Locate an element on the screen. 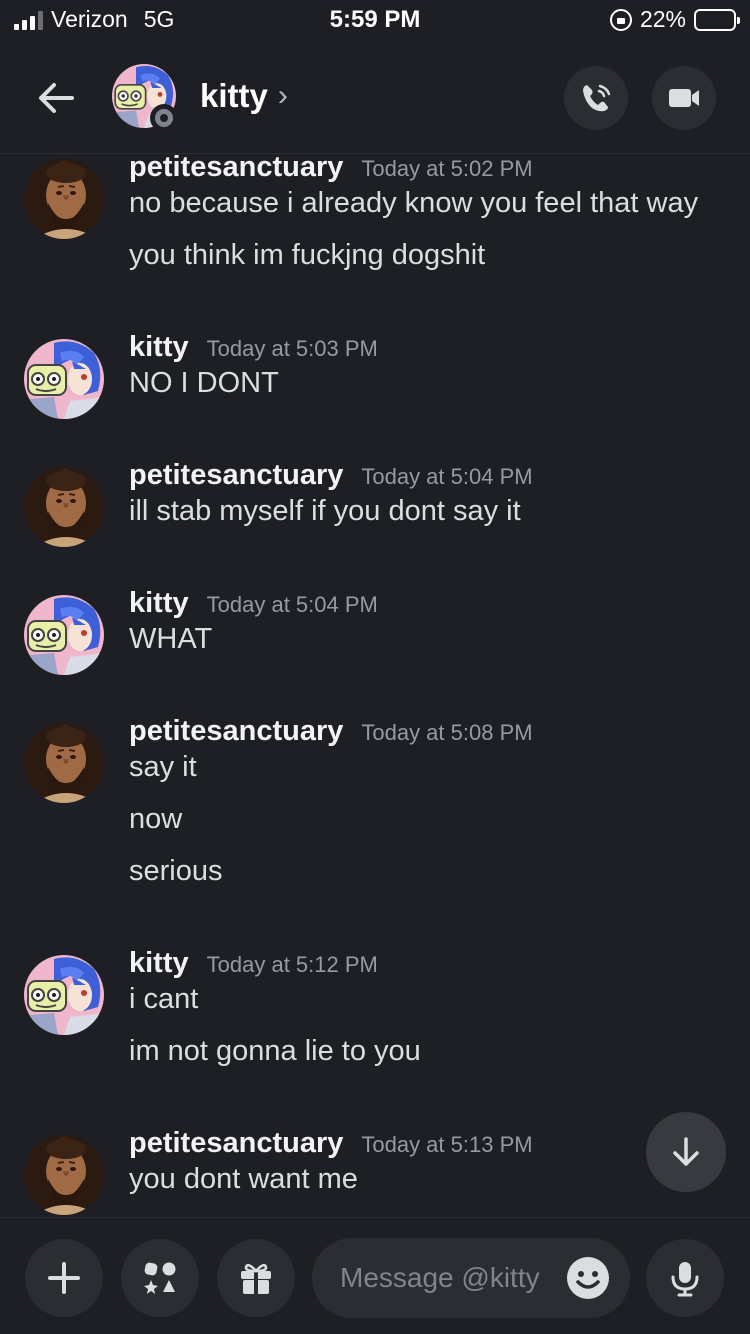  message-composer is located at coordinates (375, 1275).